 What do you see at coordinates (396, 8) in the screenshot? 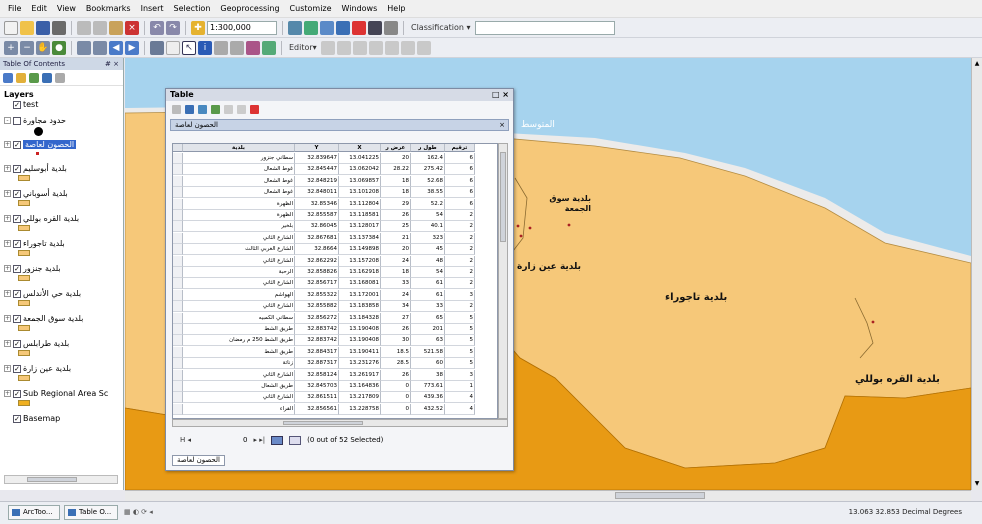
I see `menu-item-help: Help` at bounding box center [396, 8].